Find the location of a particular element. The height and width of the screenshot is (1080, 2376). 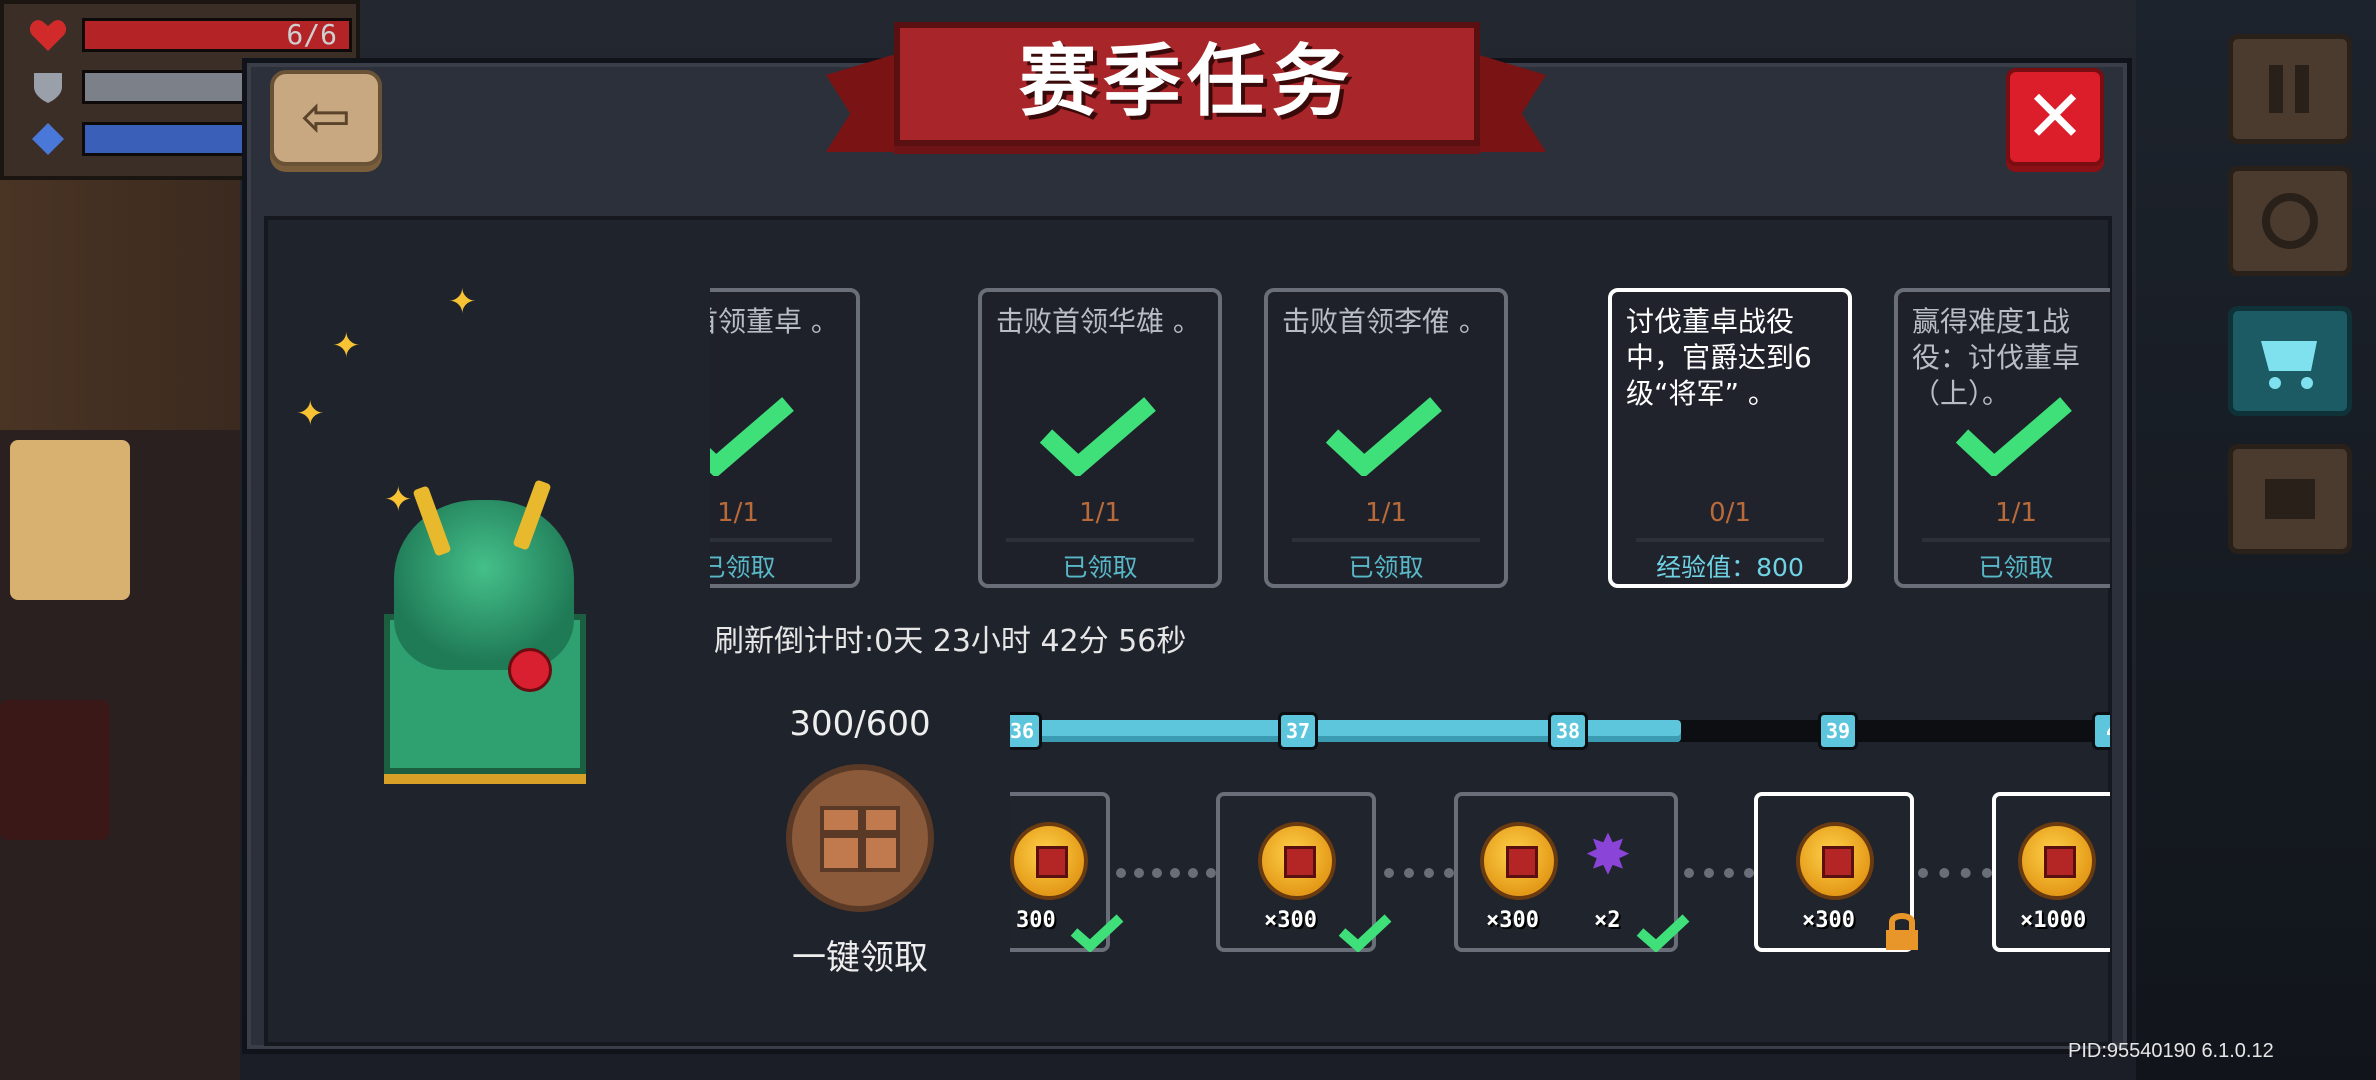

claim-all-label: 一键领取 is located at coordinates (860, 958).